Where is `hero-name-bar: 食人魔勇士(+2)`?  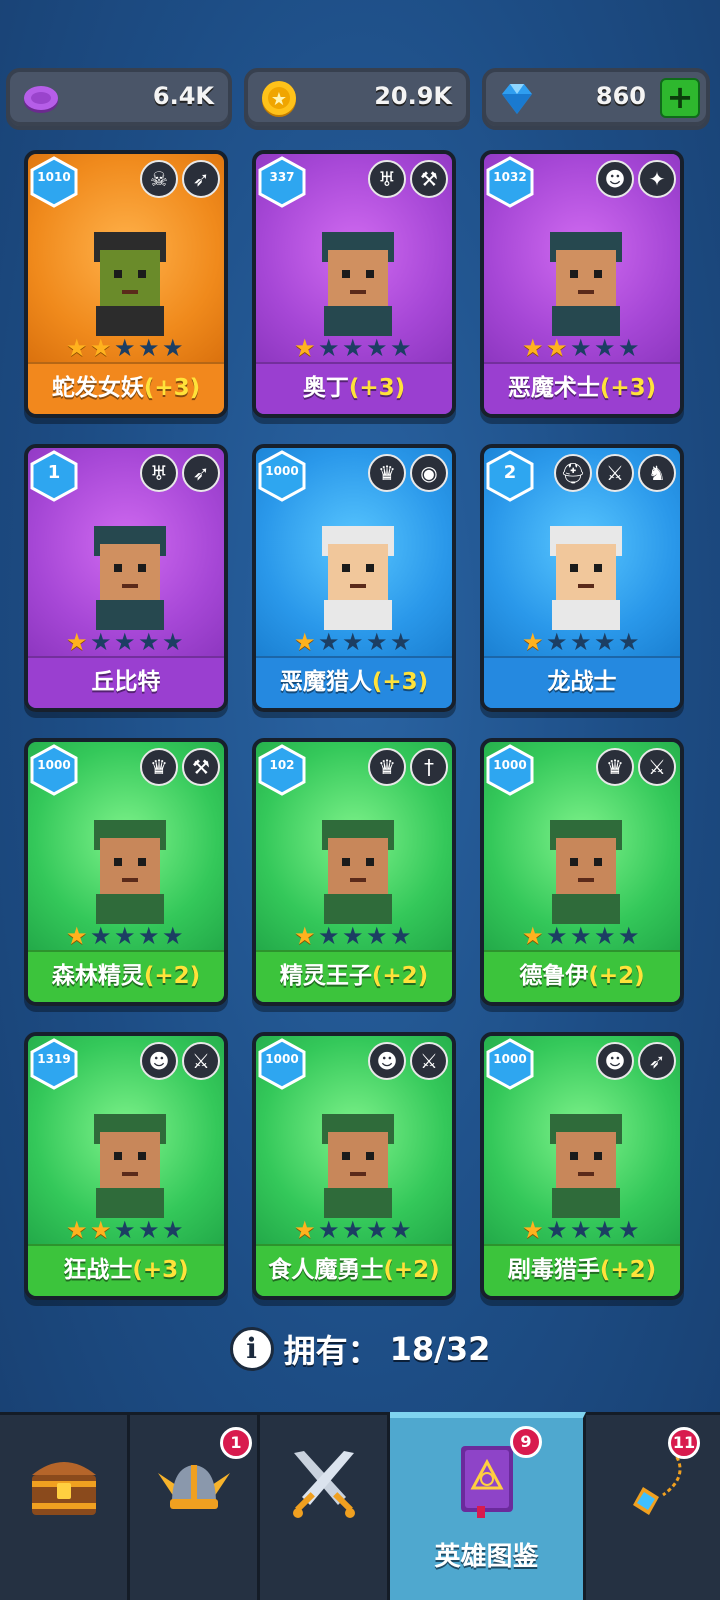
hero-name-bar: 食人魔勇士(+2) is located at coordinates (354, 1270).